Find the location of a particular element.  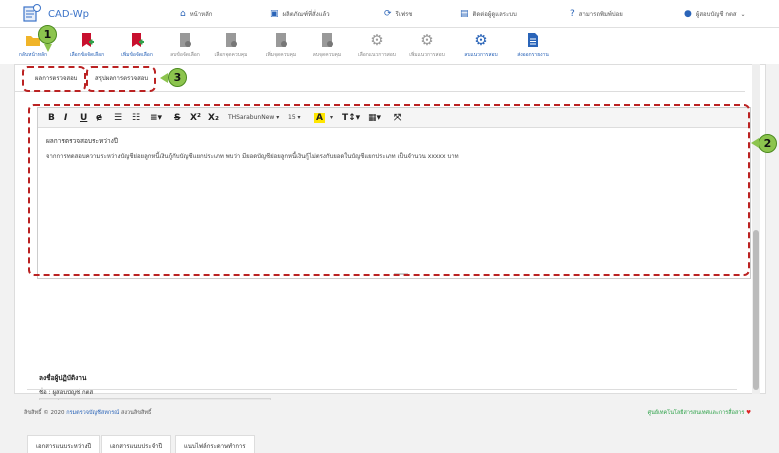

export-icon is located at coordinates (533, 40).